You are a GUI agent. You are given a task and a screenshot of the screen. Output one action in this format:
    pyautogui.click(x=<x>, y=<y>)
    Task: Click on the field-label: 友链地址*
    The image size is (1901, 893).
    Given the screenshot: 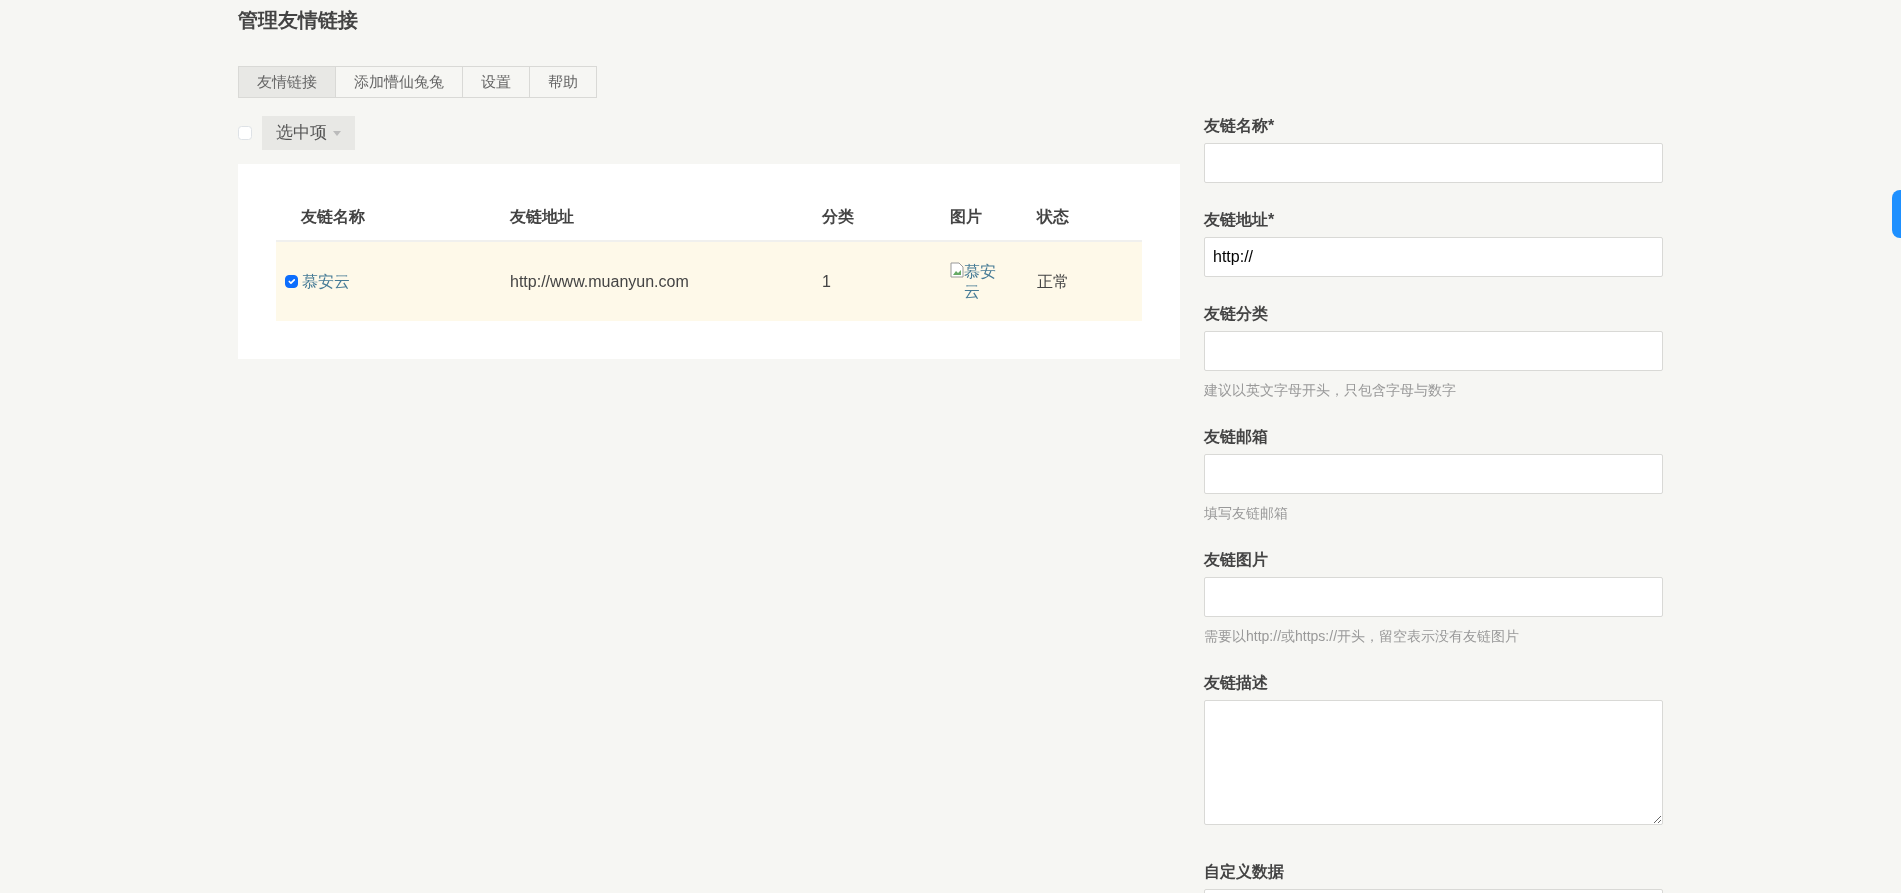 What is the action you would take?
    pyautogui.click(x=1240, y=220)
    